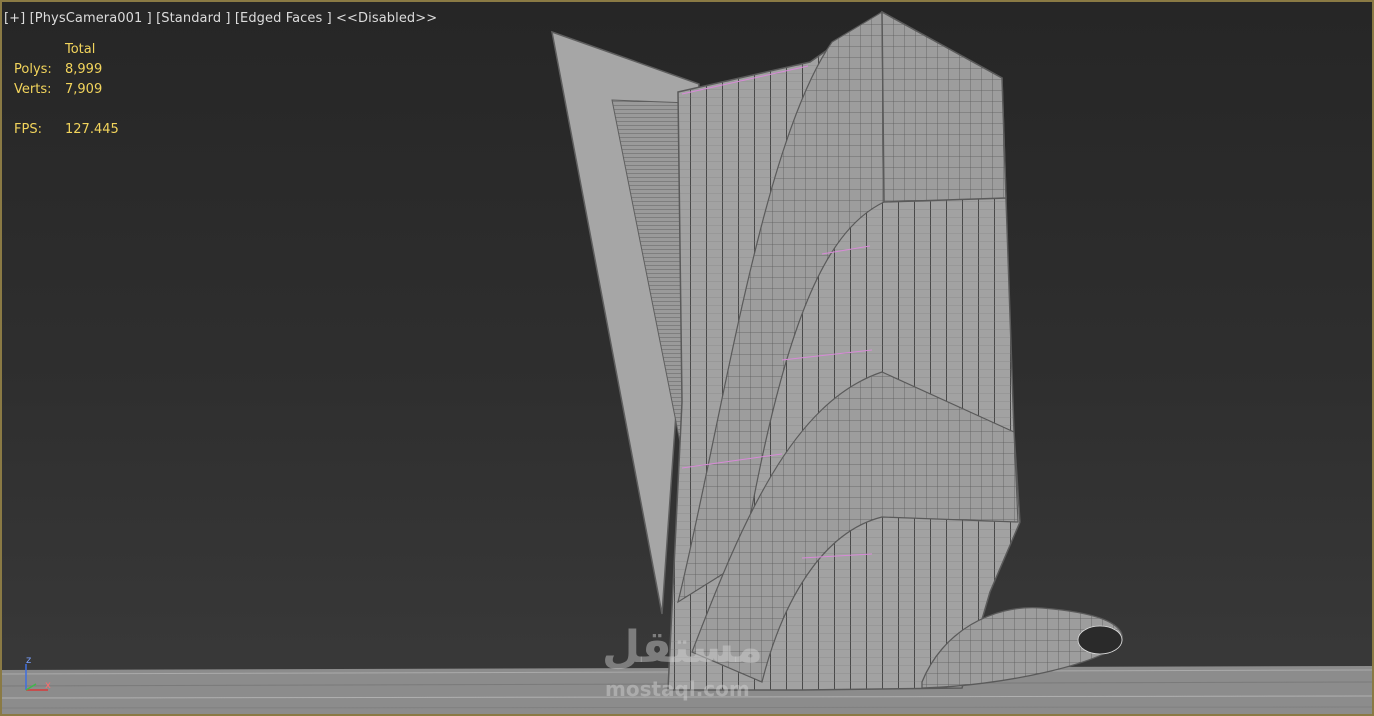 Image resolution: width=1374 pixels, height=716 pixels. What do you see at coordinates (33, 89) in the screenshot?
I see `verts-label: Verts:` at bounding box center [33, 89].